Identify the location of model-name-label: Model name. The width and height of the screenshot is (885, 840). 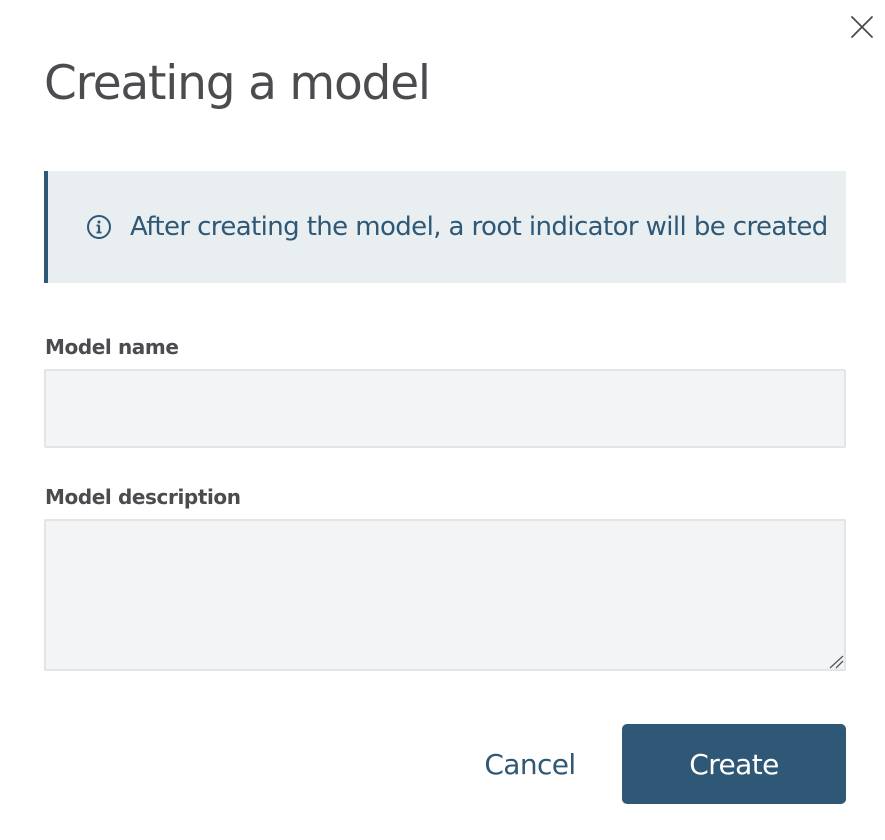
(112, 347).